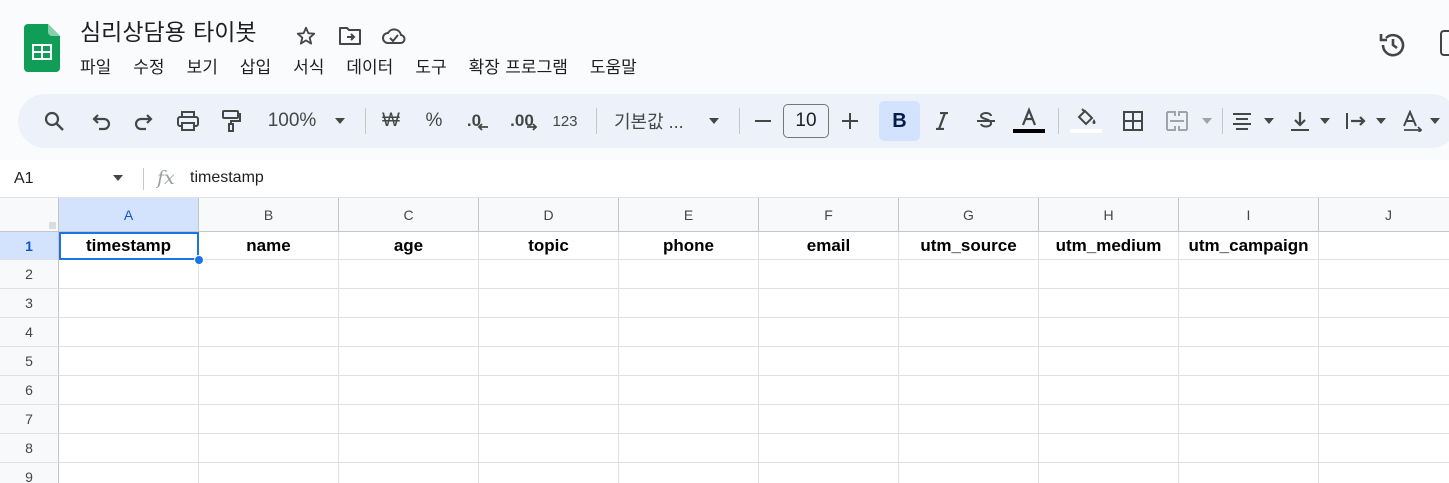 The image size is (1449, 483). I want to click on cell-c4, so click(409, 332).